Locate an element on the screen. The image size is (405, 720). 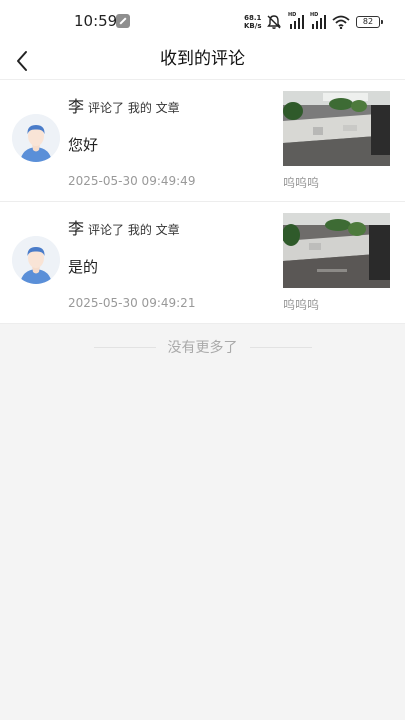
battery-icon: 82 is located at coordinates (369, 22).